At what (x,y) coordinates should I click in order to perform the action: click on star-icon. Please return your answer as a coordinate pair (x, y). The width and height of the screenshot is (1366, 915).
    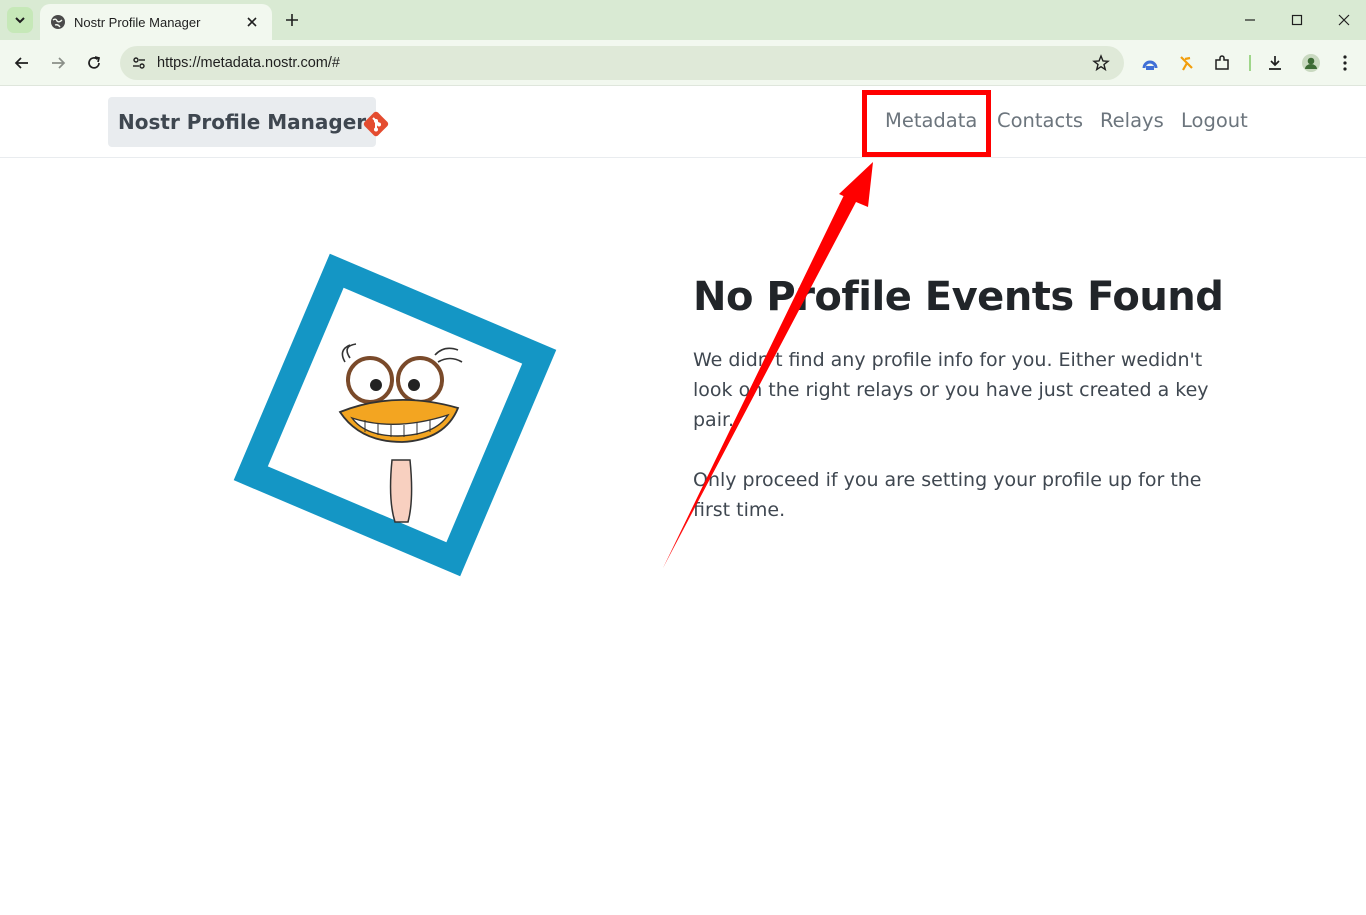
    Looking at the image, I should click on (1101, 63).